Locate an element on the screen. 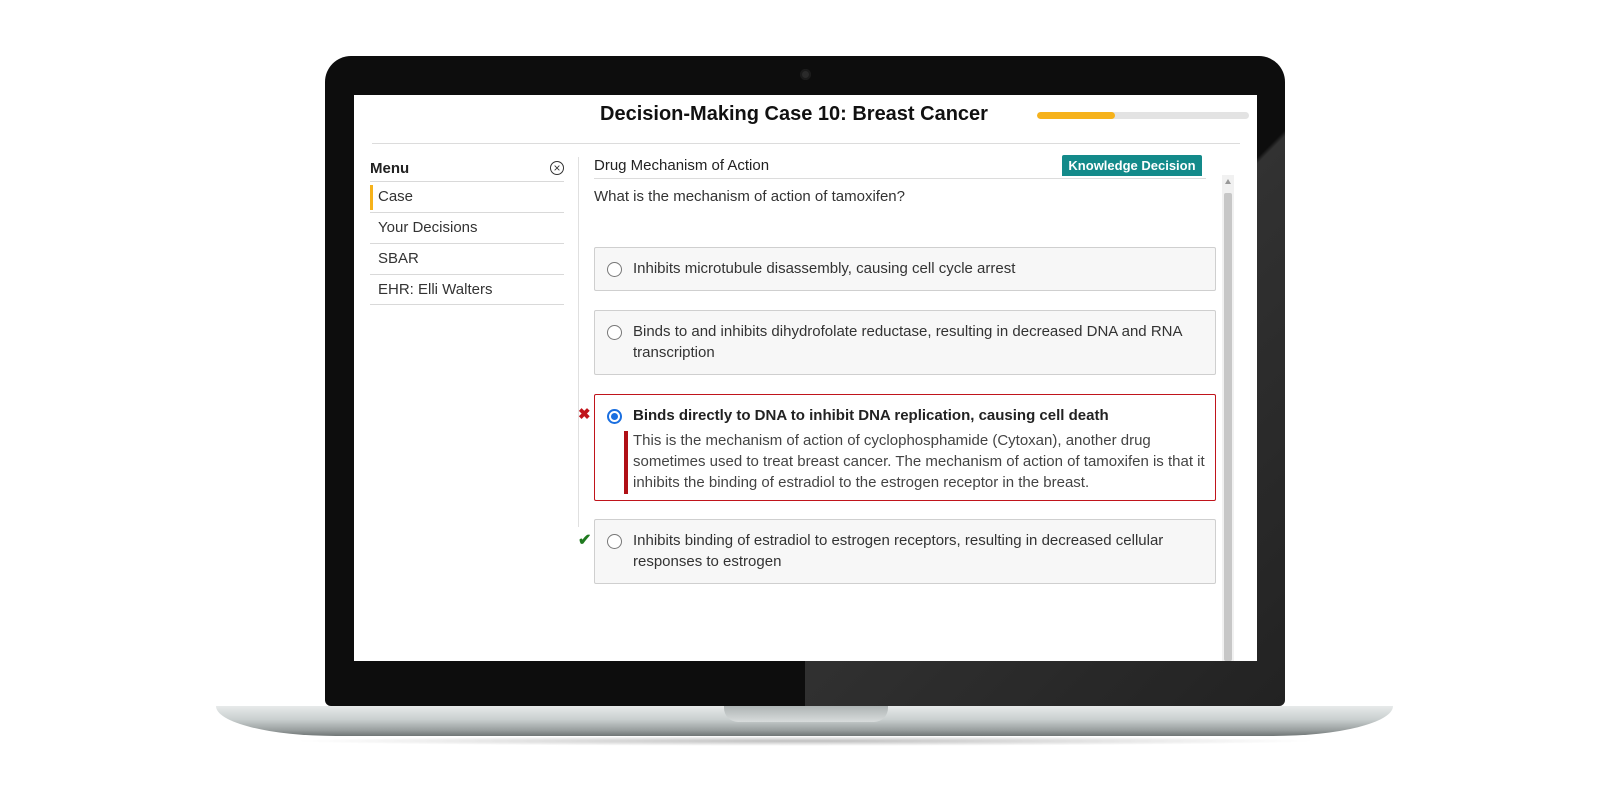  correct-check-icon: ✔ is located at coordinates (585, 540).